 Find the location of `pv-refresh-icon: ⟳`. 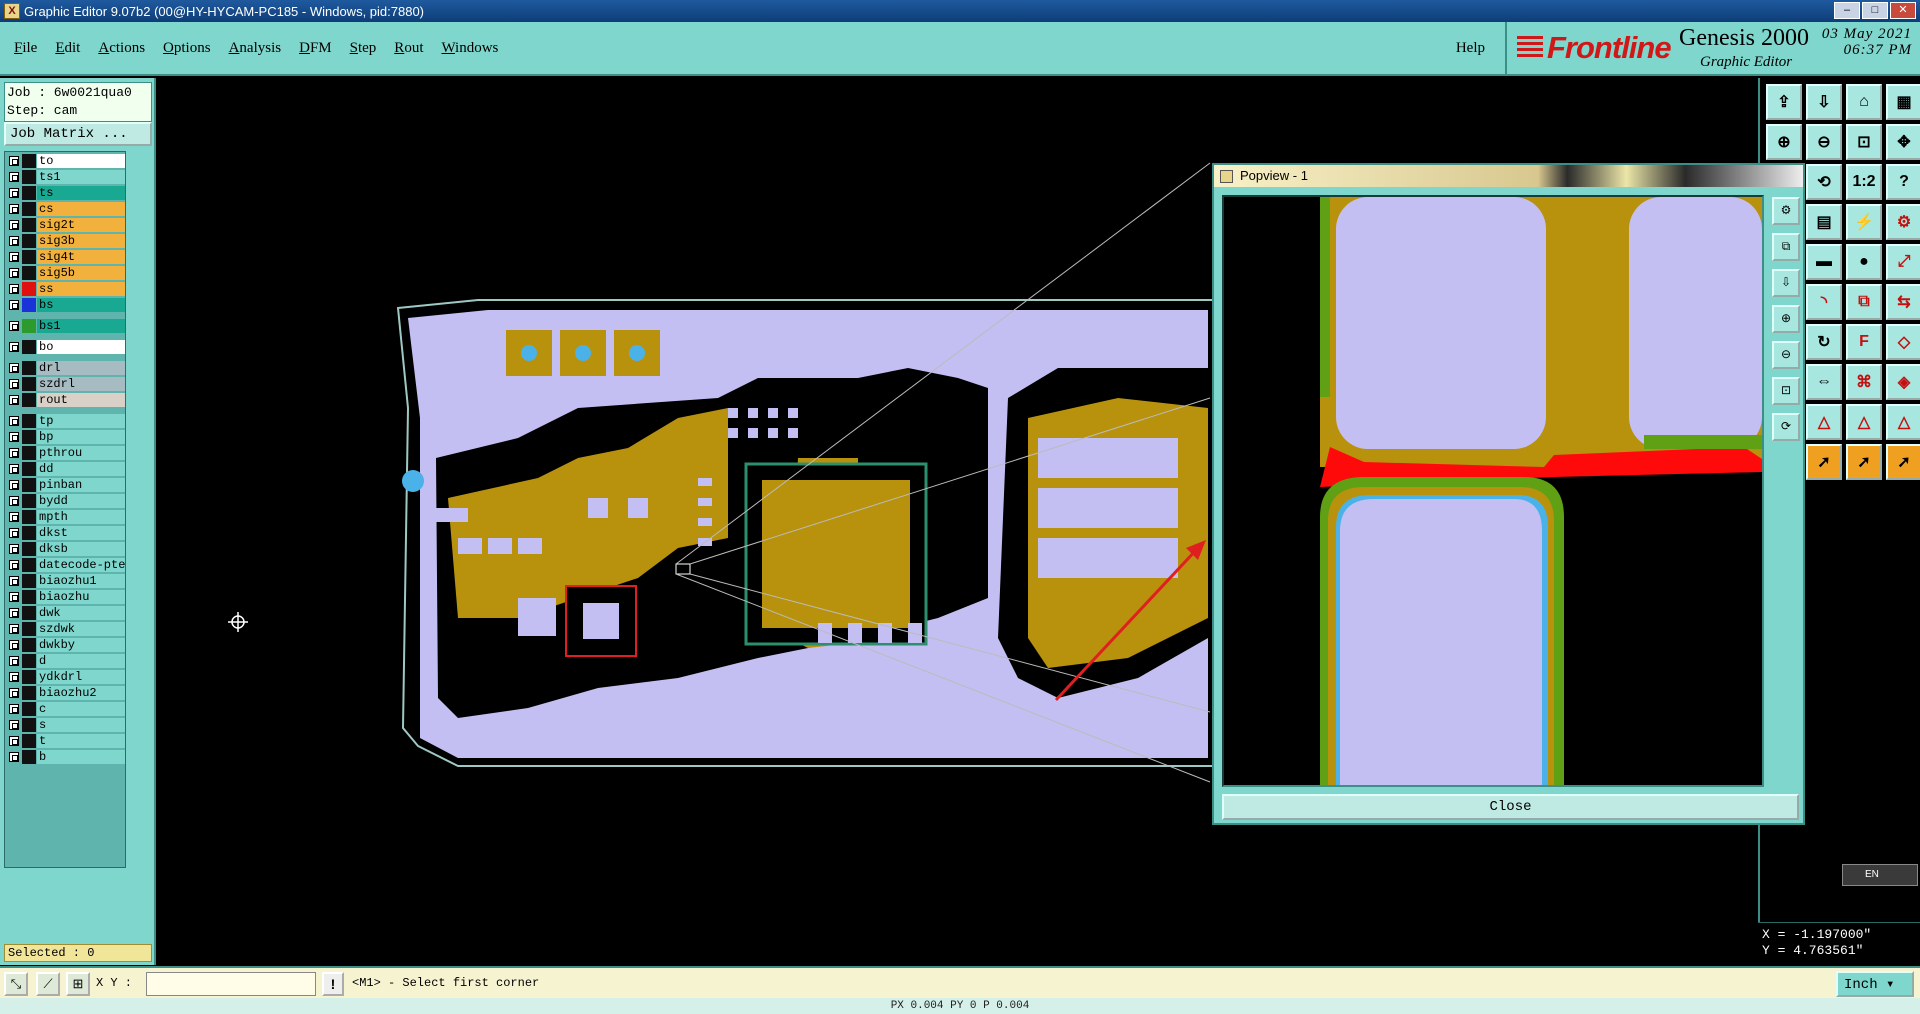

pv-refresh-icon: ⟳ is located at coordinates (1786, 427).